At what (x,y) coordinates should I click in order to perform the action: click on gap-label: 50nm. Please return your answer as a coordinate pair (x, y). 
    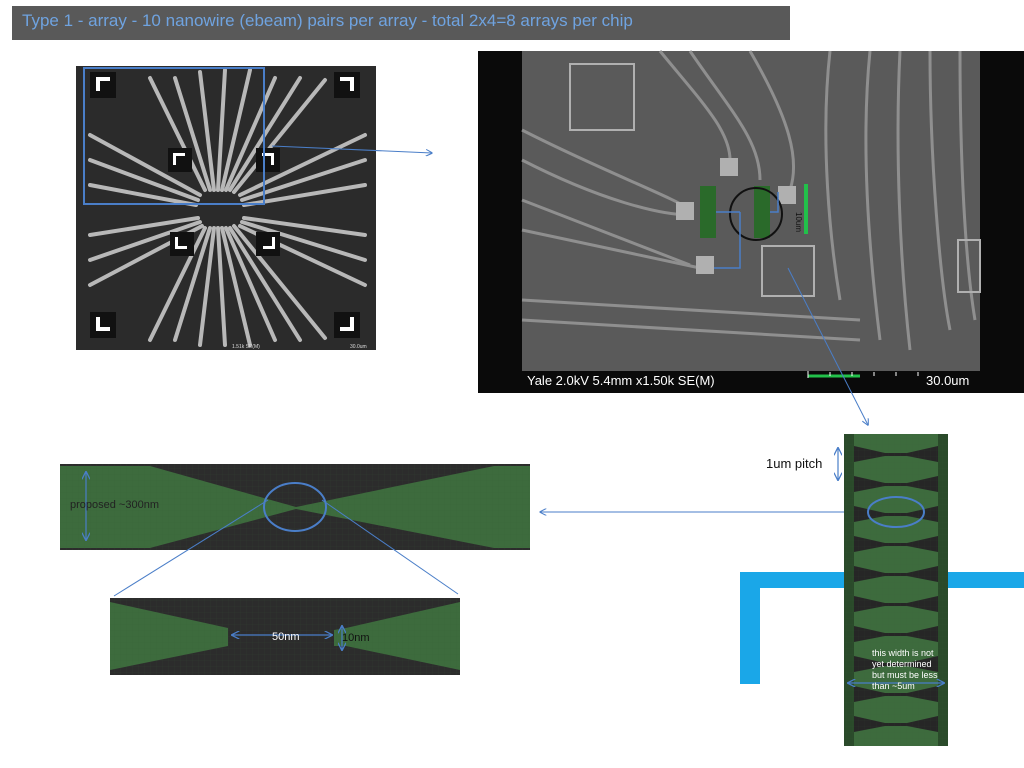
    Looking at the image, I should click on (286, 637).